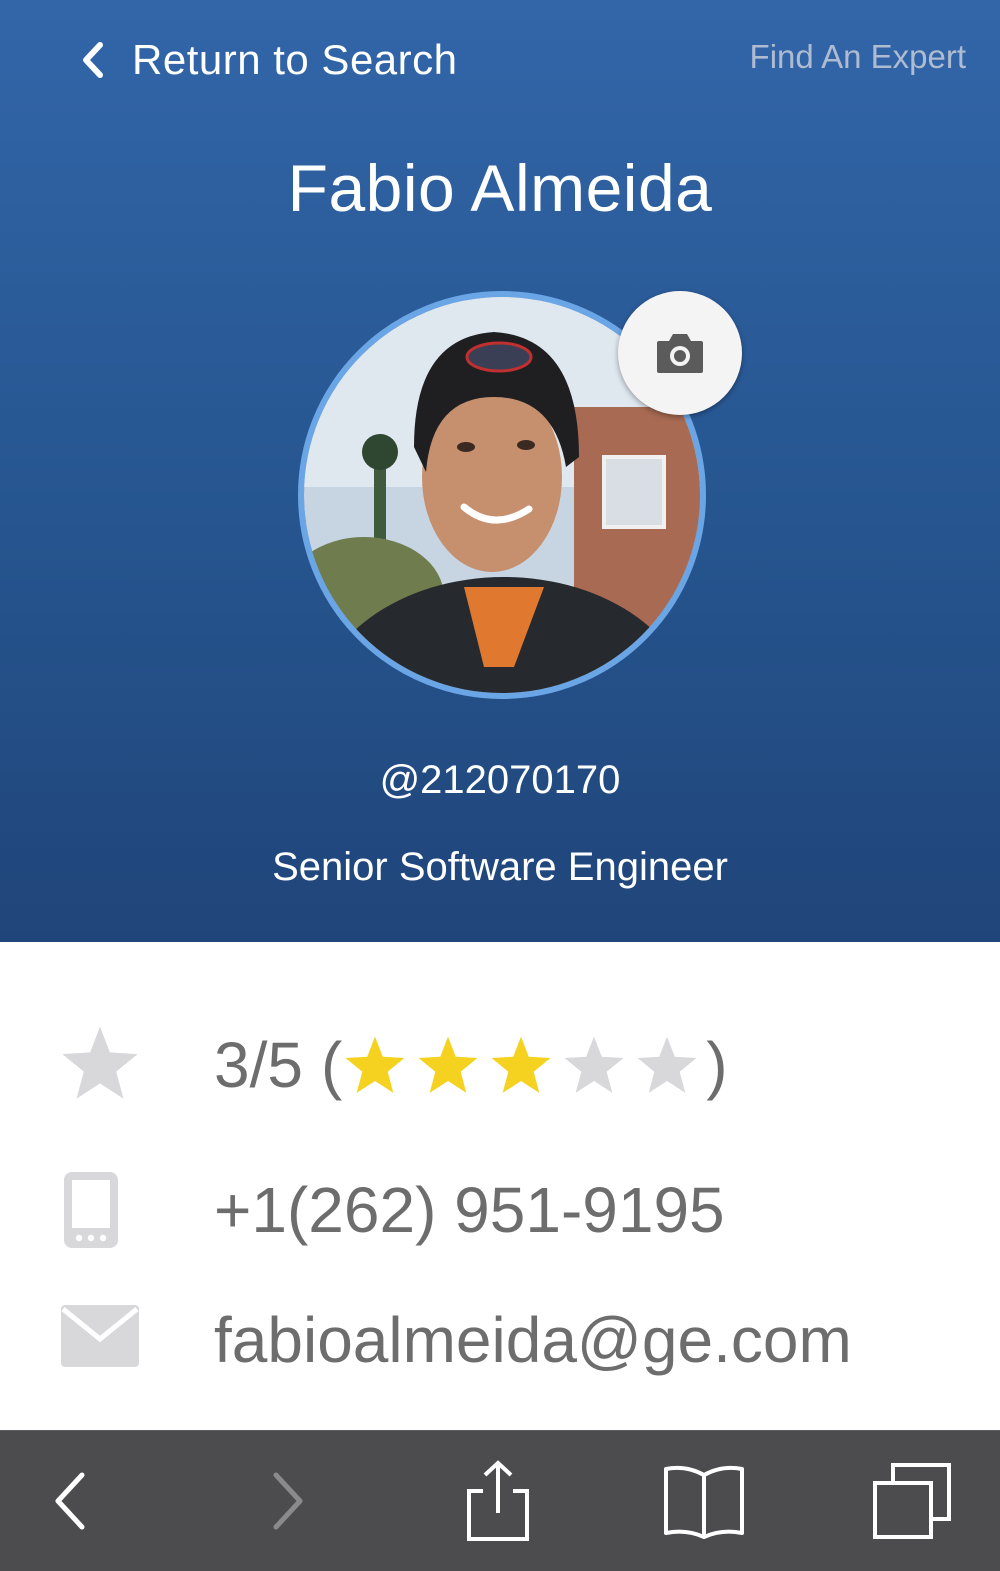 This screenshot has height=1571, width=1000. I want to click on camera-icon, so click(680, 353).